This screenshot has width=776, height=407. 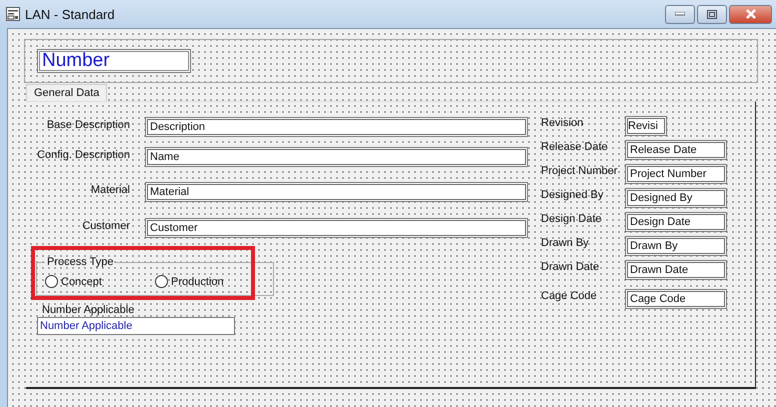 I want to click on text-field: Drawn By, so click(x=676, y=246).